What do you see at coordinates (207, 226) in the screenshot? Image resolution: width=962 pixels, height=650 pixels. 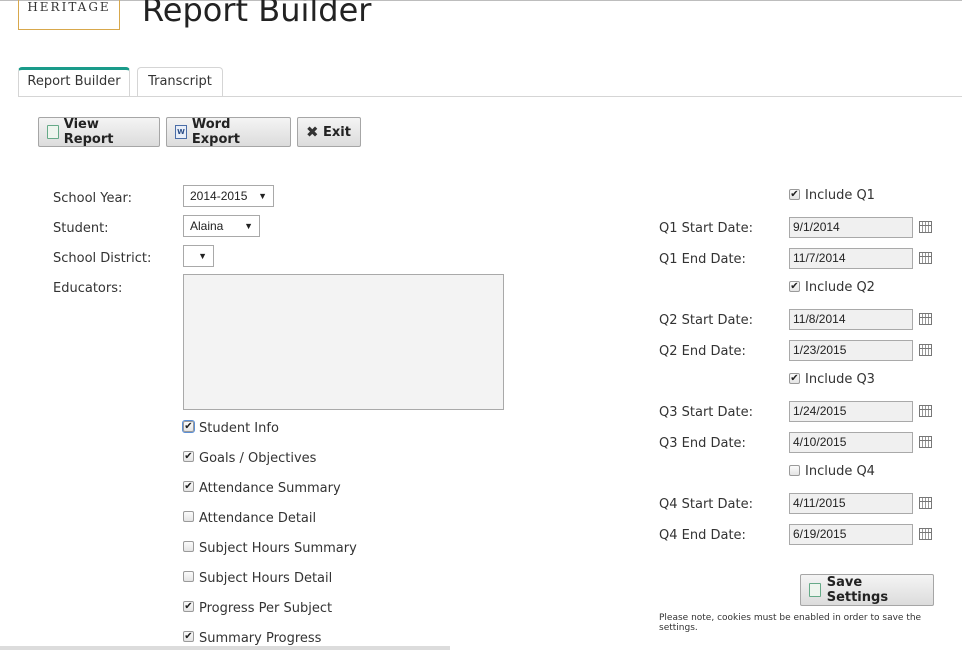 I see `student-value: Alaina` at bounding box center [207, 226].